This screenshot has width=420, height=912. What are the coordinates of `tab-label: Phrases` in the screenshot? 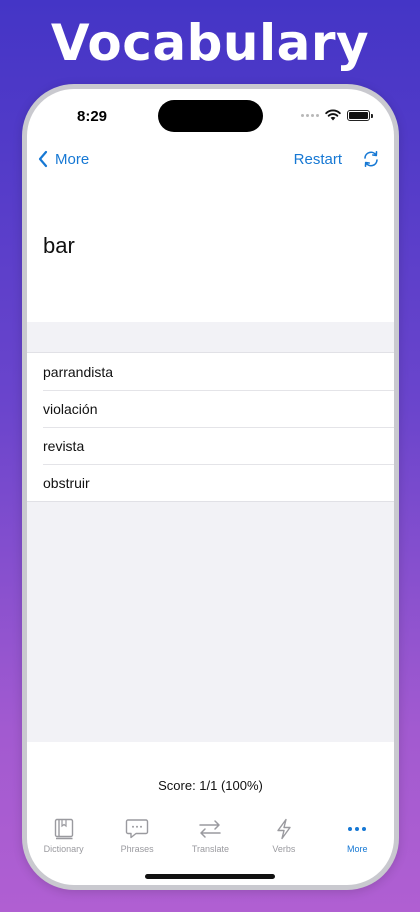 It's located at (137, 849).